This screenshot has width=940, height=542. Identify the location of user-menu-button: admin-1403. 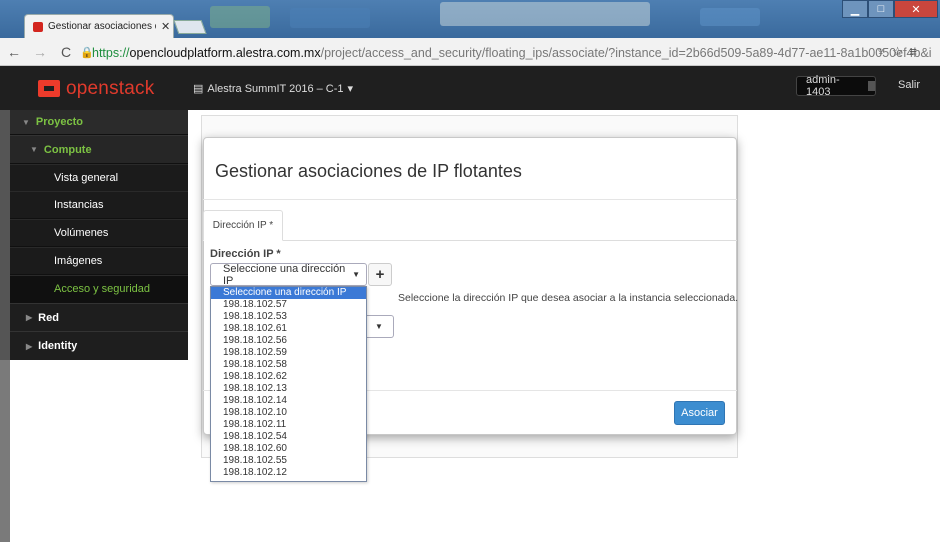
(836, 86).